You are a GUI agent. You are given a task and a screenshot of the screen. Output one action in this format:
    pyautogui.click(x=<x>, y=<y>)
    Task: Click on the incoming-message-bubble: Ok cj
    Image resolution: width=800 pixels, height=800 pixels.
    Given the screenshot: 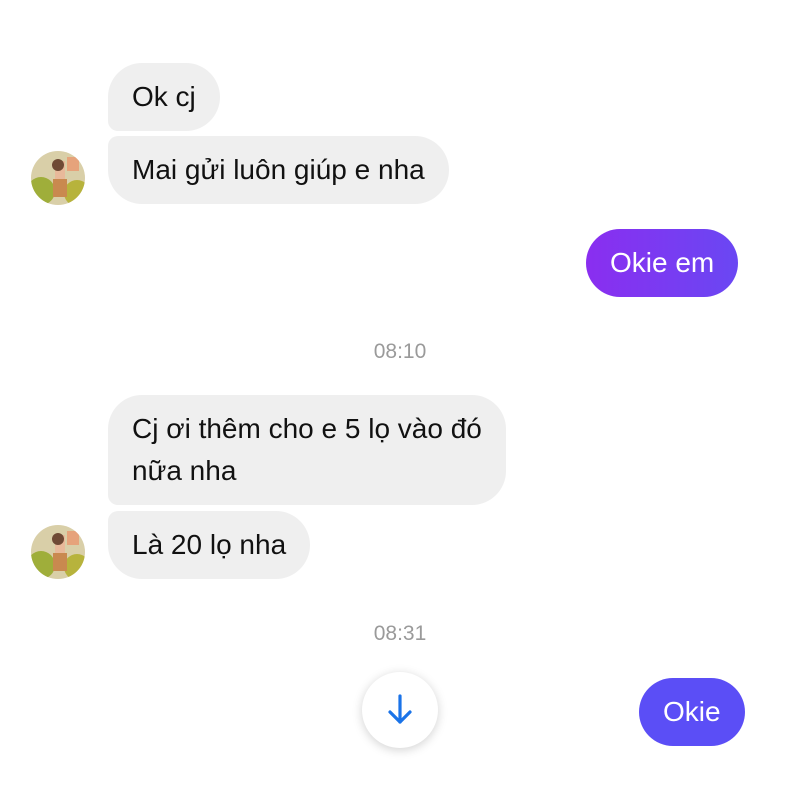 What is the action you would take?
    pyautogui.click(x=164, y=97)
    